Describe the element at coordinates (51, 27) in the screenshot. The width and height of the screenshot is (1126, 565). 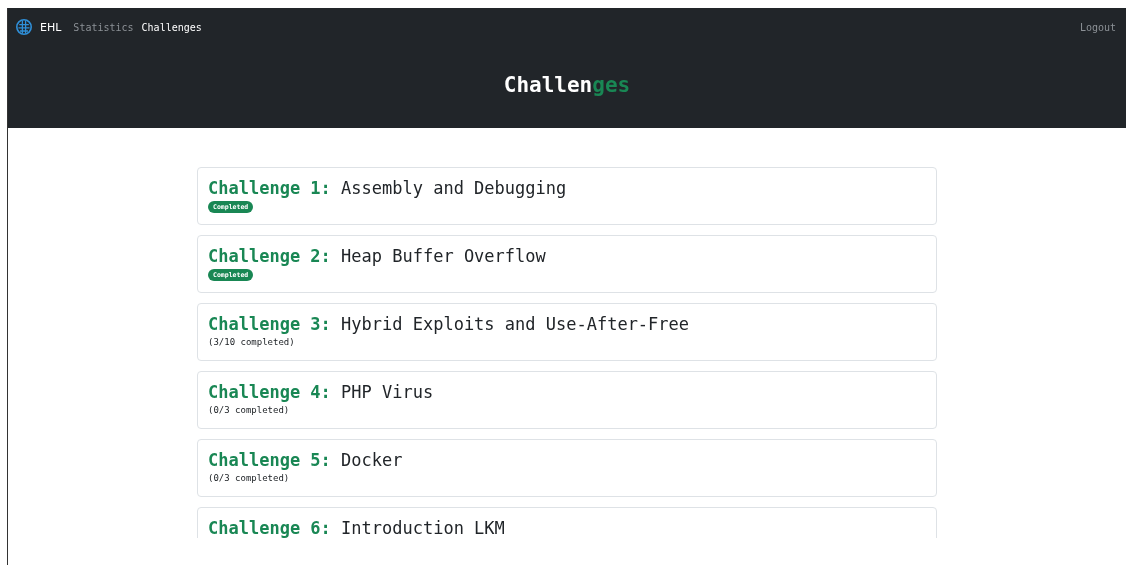
I see `brand-name: EHL` at that location.